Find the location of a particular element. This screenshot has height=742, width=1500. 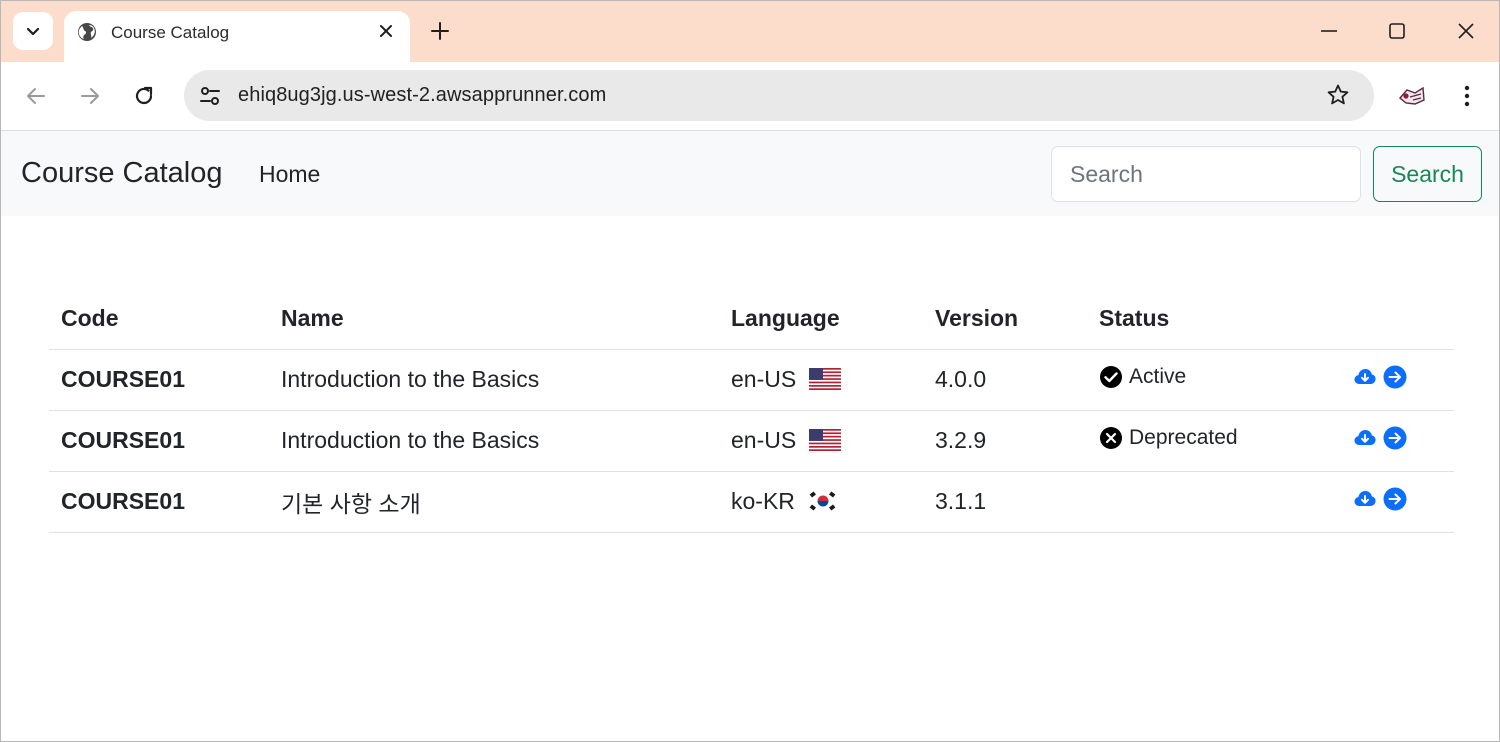

course-language: ko-KR is located at coordinates (821, 502).